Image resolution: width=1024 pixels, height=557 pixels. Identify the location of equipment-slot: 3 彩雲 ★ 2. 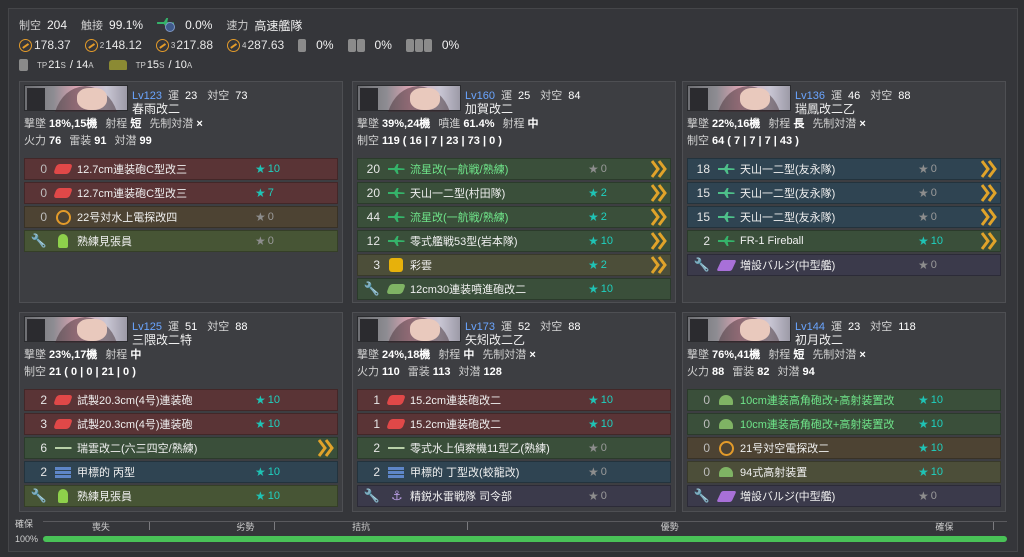
(514, 265).